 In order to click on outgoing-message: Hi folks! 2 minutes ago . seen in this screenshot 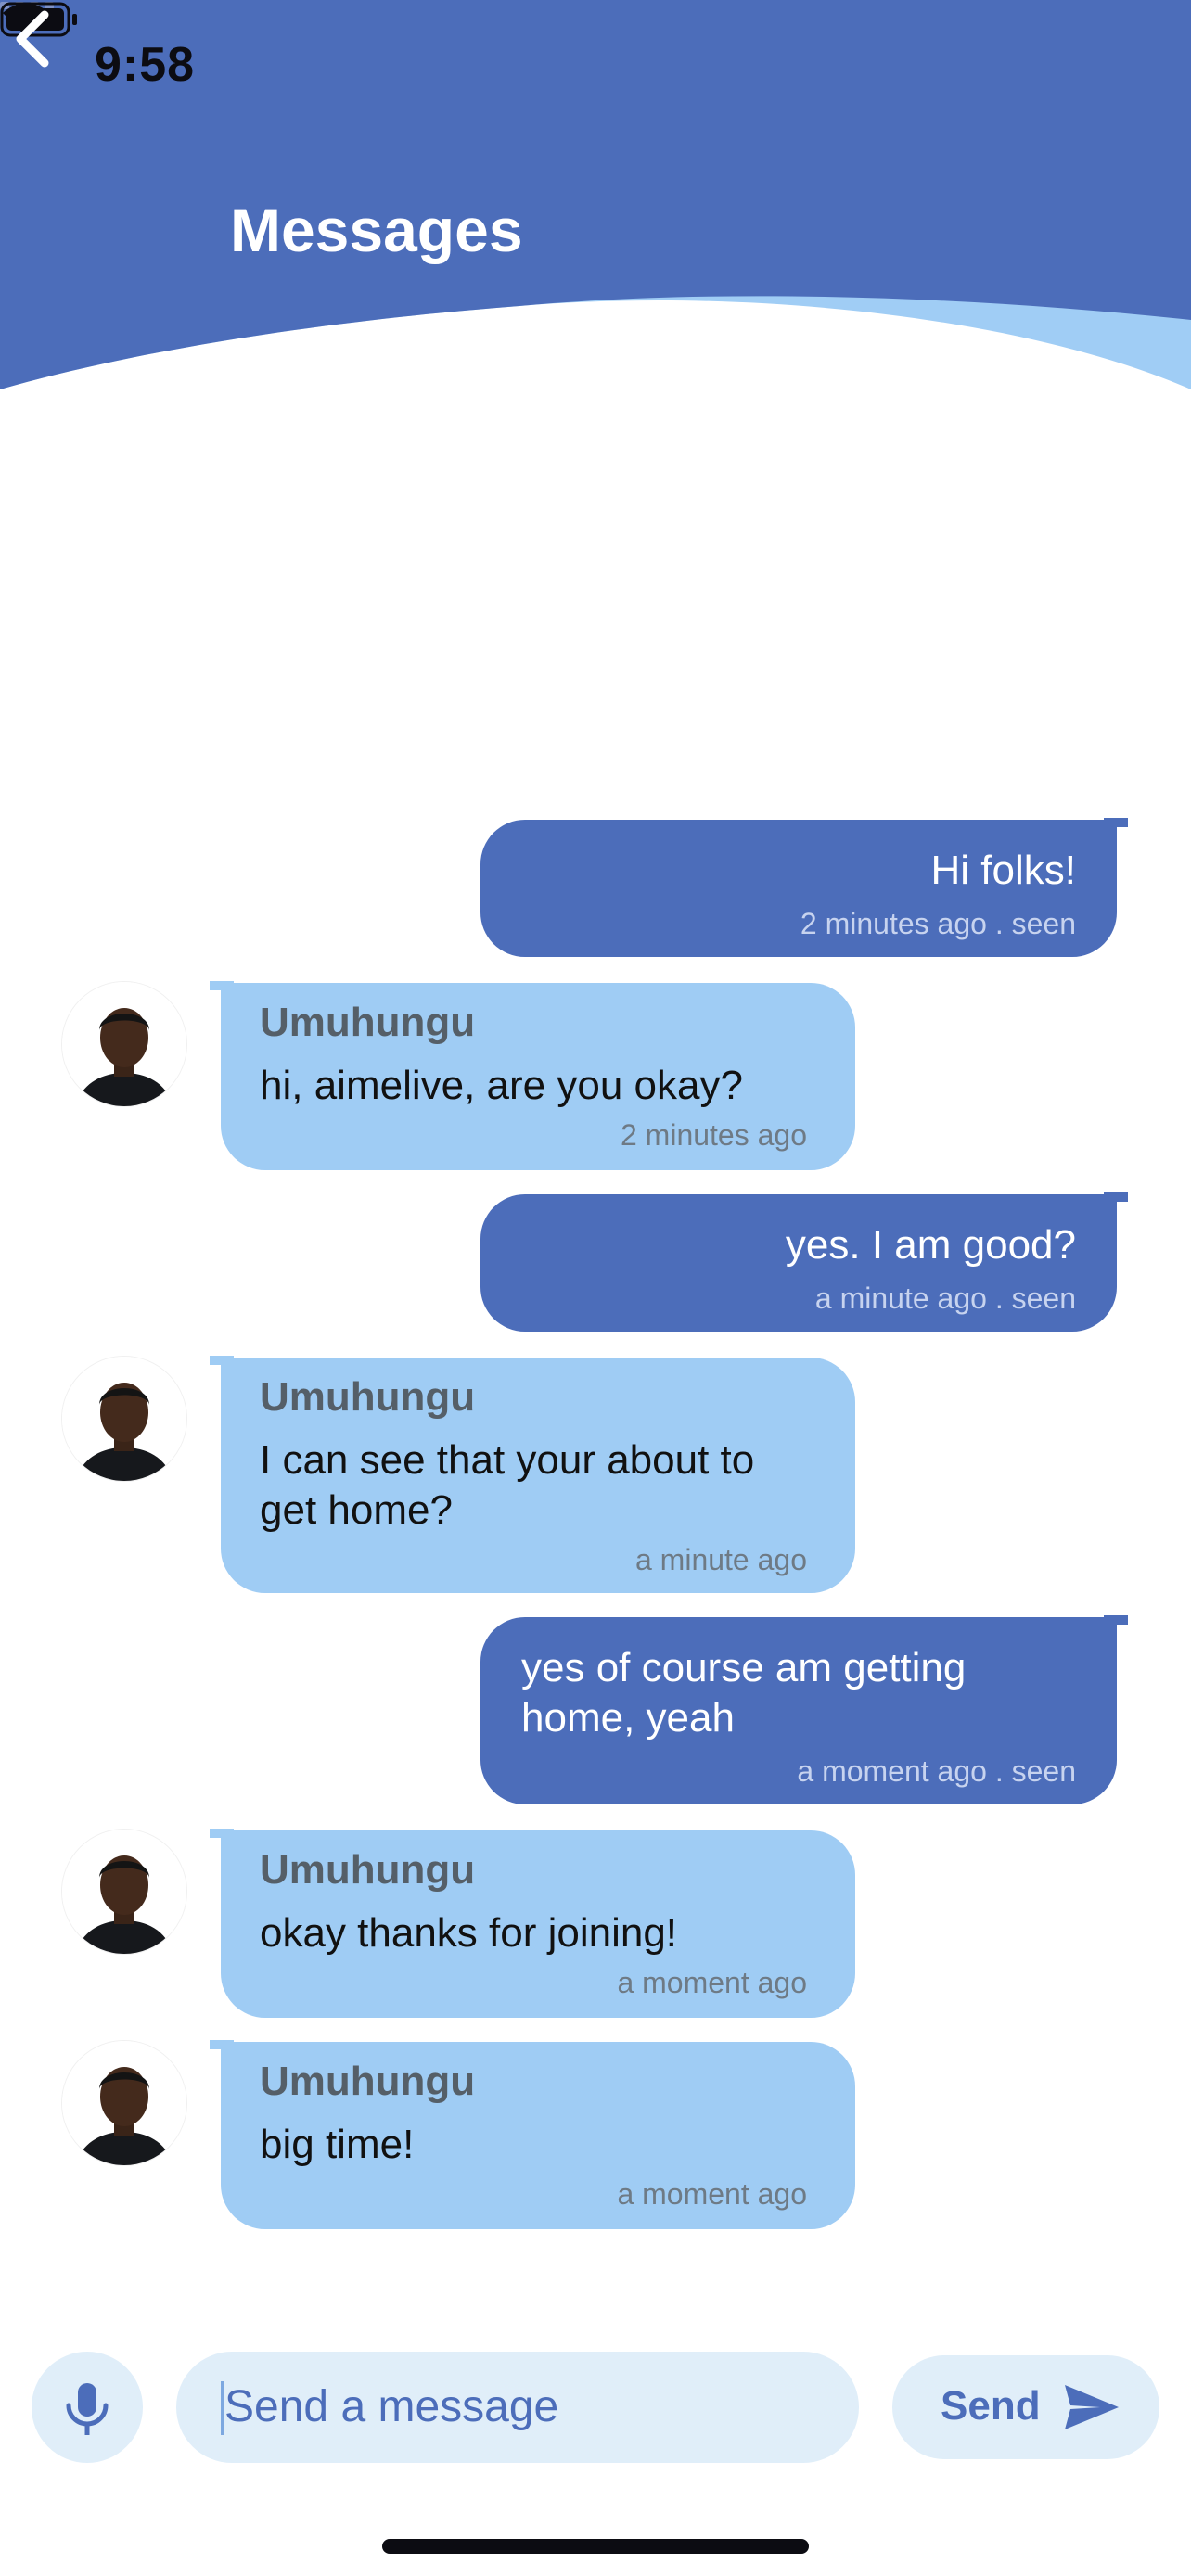, I will do `click(804, 887)`.